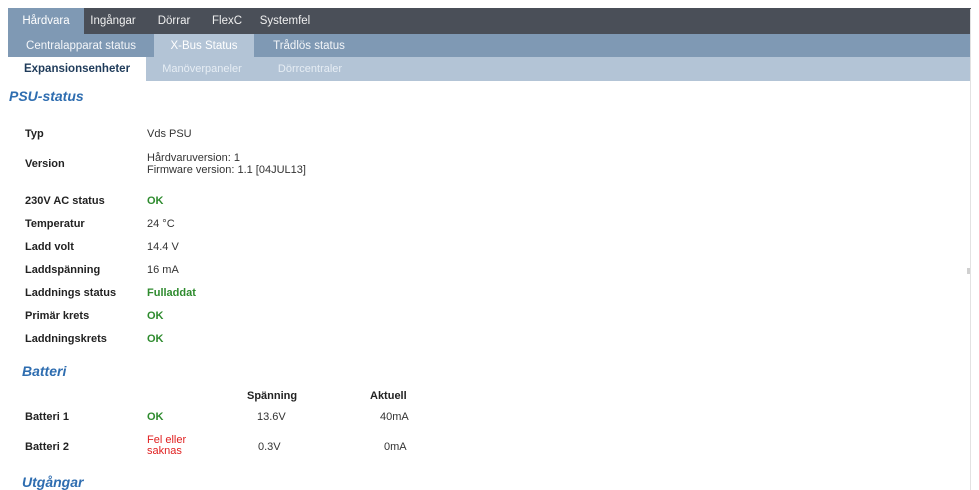 This screenshot has width=979, height=490. I want to click on top-tab-bar: Hårdvara Ingångar Dörrar FlexC Systemfel, so click(489, 21).